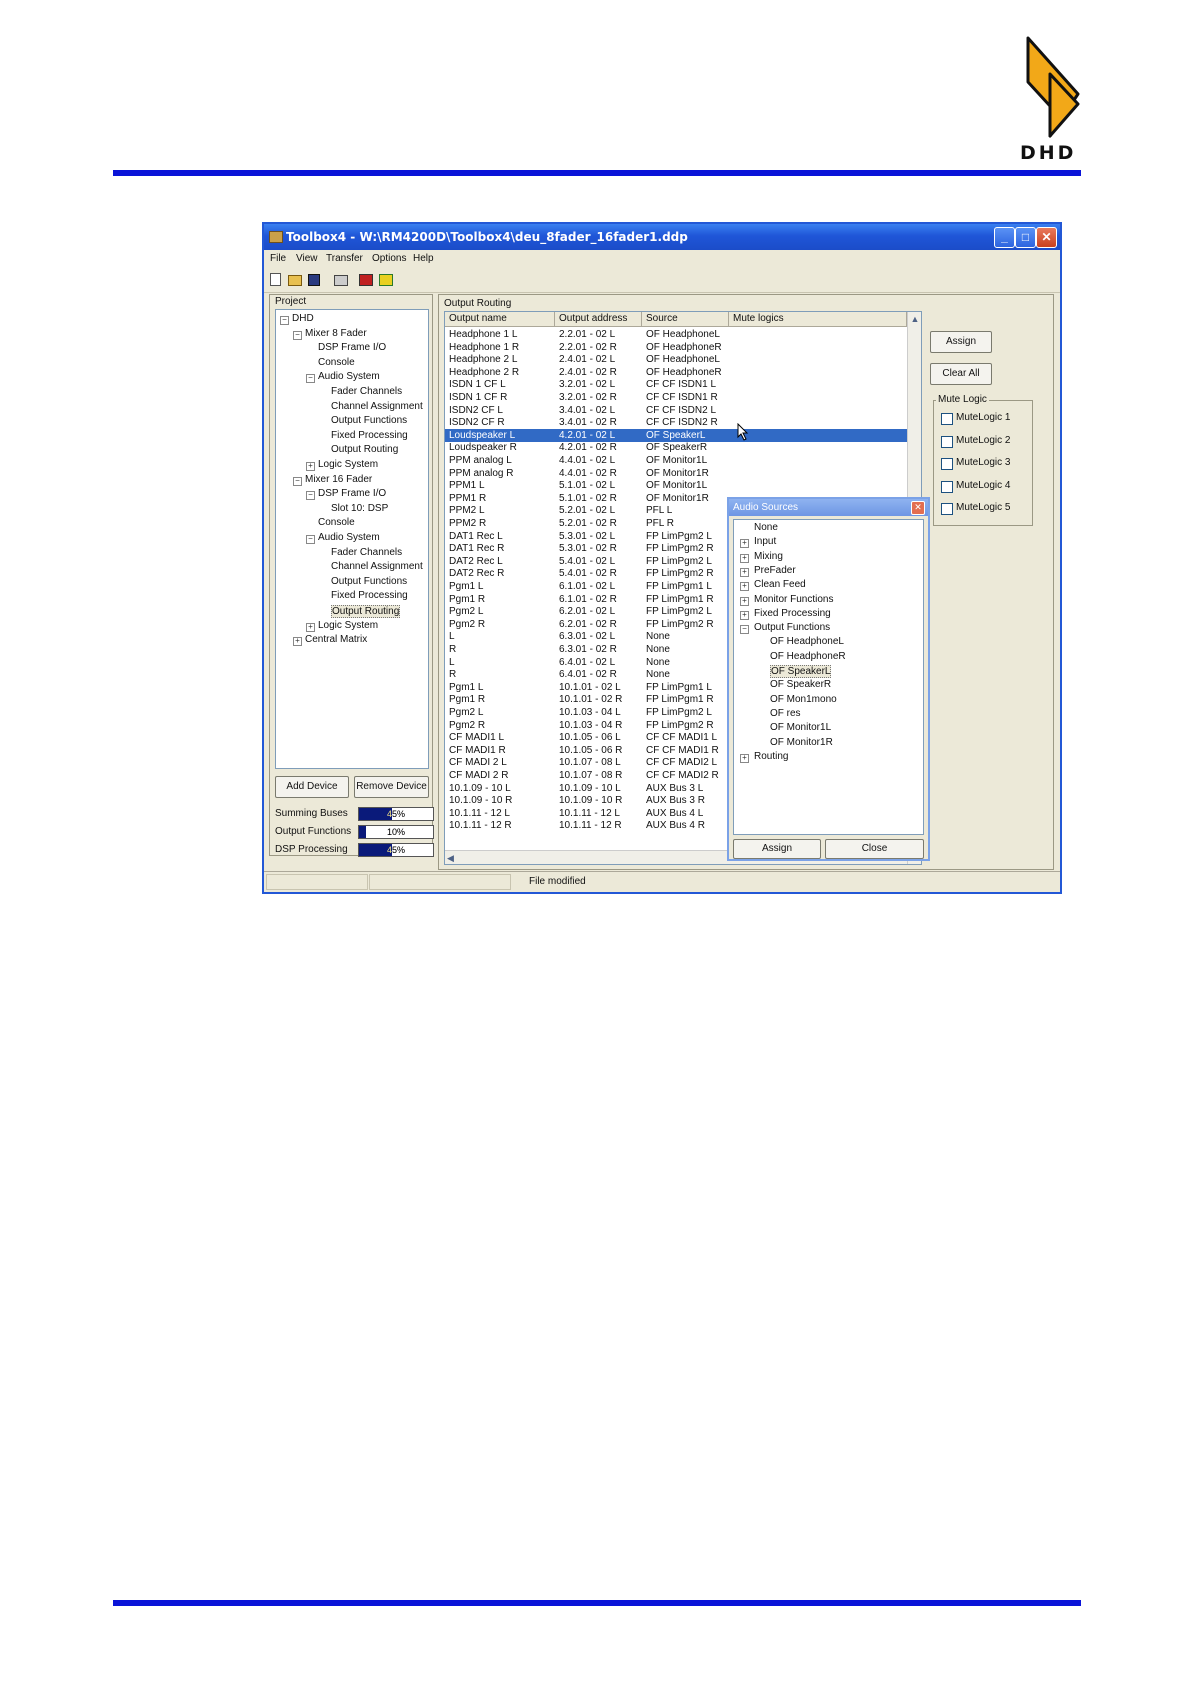 The image size is (1190, 1684). What do you see at coordinates (314, 280) in the screenshot?
I see `save-icon` at bounding box center [314, 280].